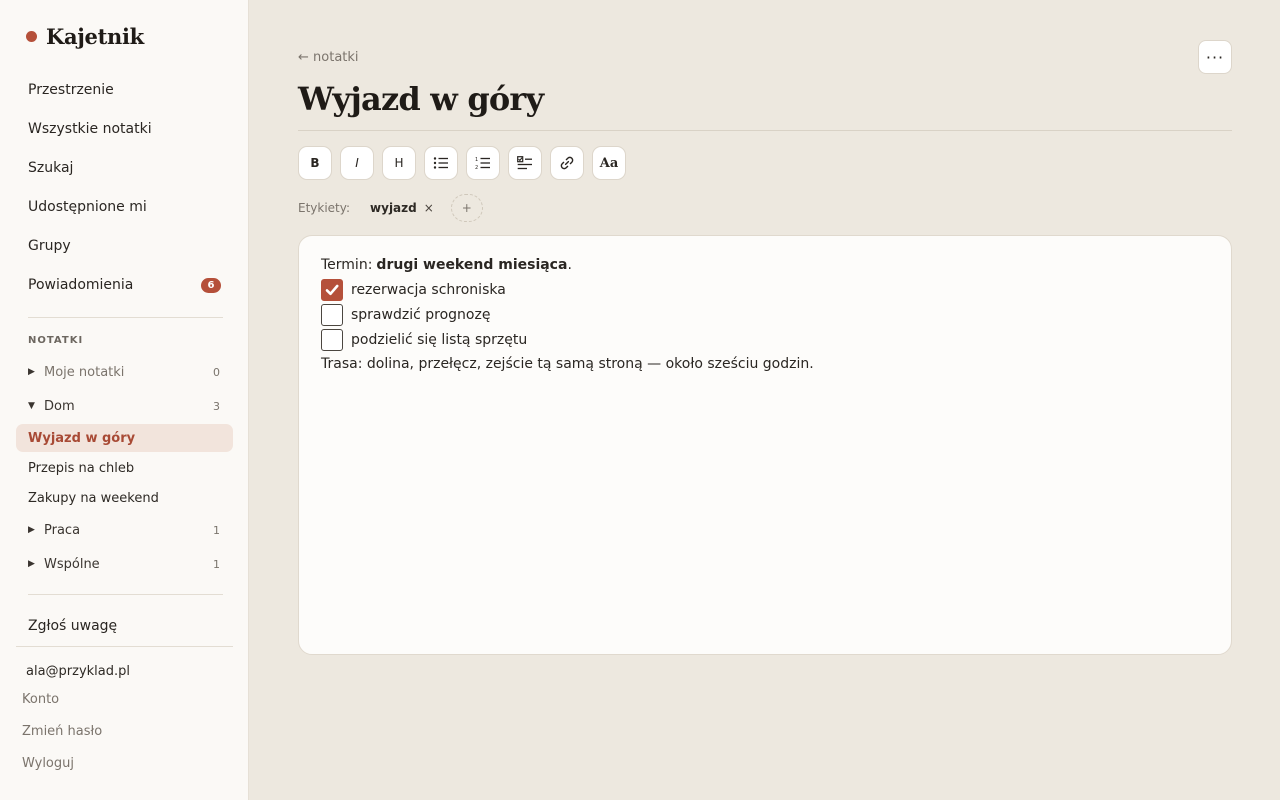 This screenshot has height=800, width=1280. What do you see at coordinates (62, 731) in the screenshot?
I see `change-password-link: Zmień hasło` at bounding box center [62, 731].